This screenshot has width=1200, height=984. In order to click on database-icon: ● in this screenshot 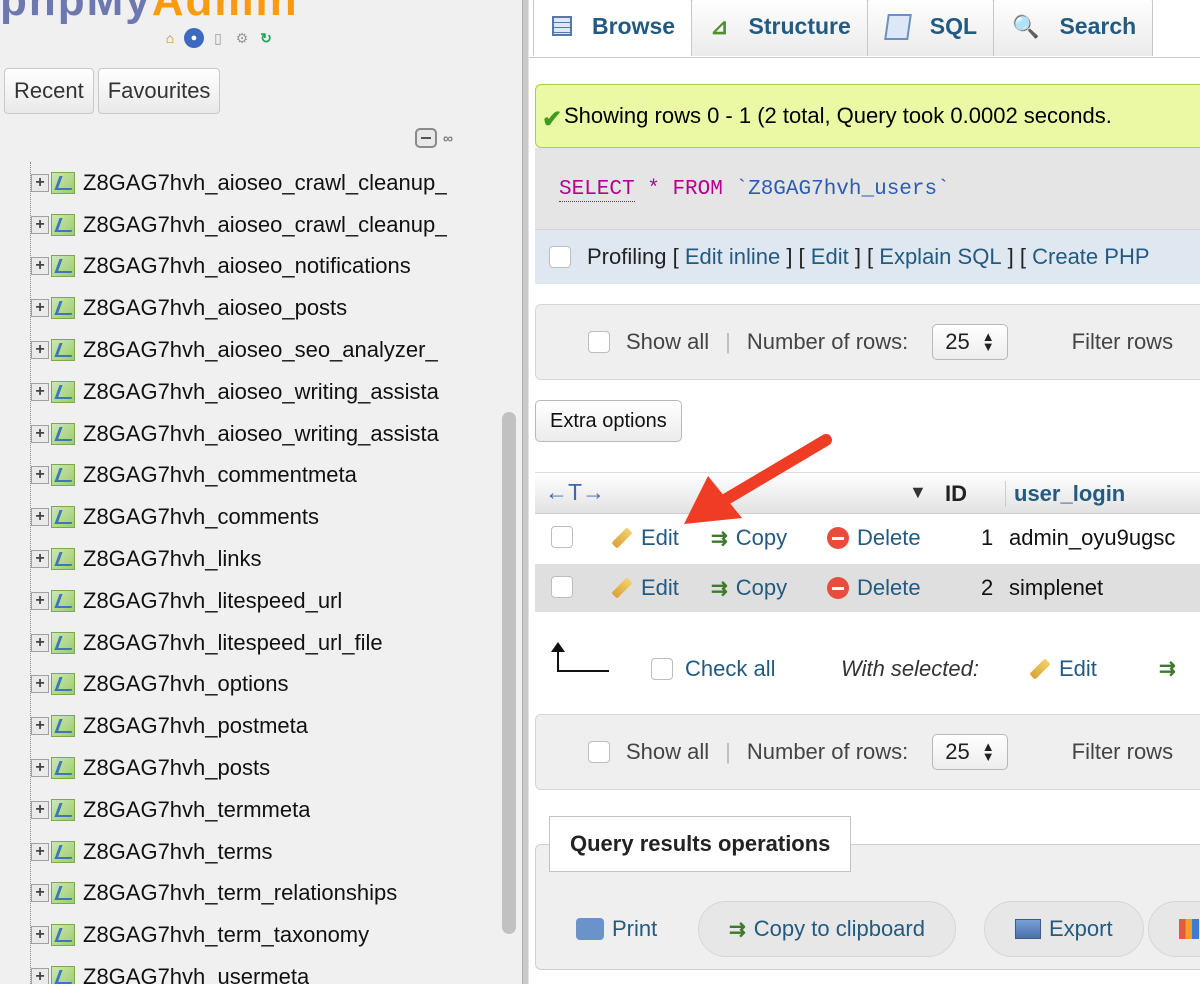, I will do `click(194, 38)`.